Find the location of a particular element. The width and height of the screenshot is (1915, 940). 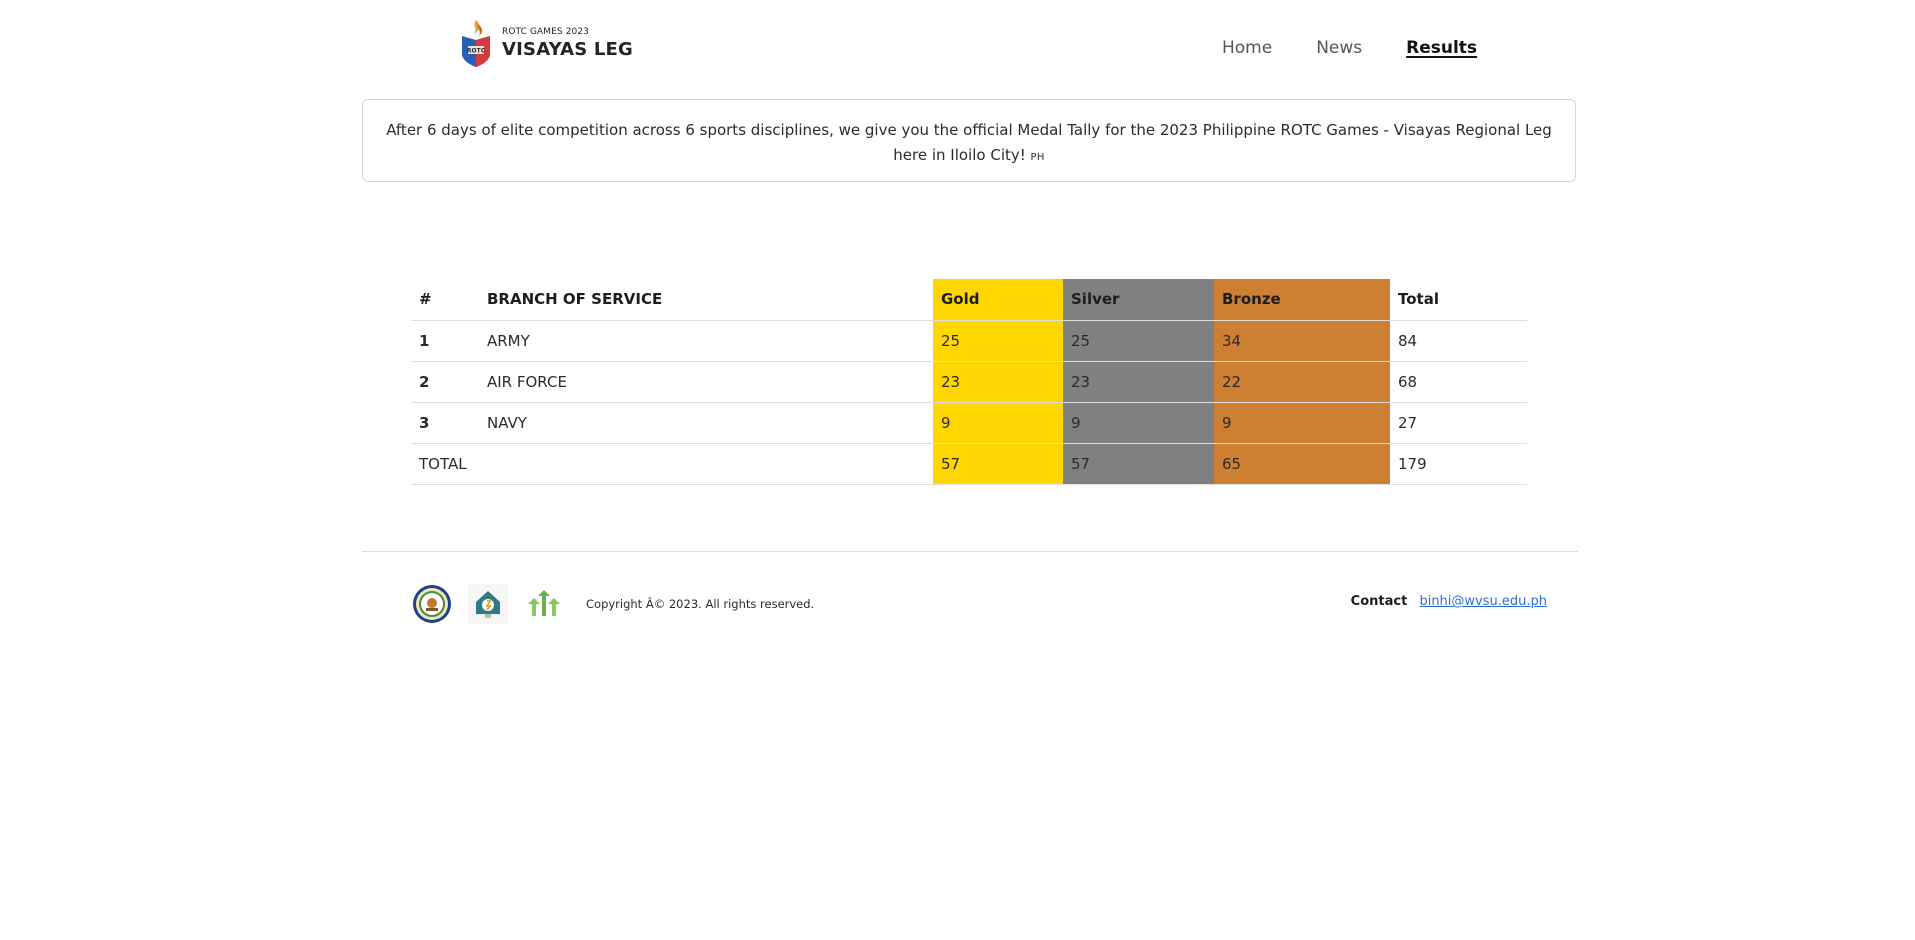

totals-label: TOTAL is located at coordinates (672, 464).